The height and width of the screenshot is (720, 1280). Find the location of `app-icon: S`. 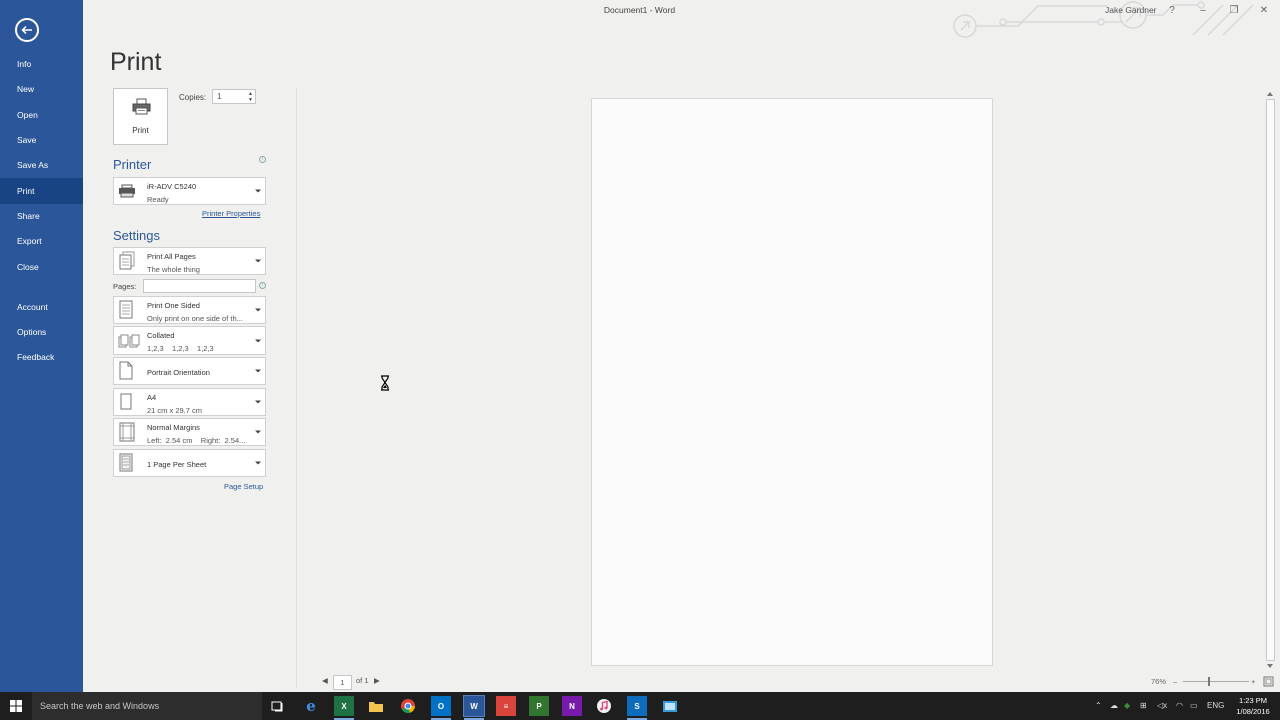

app-icon: S is located at coordinates (637, 708).